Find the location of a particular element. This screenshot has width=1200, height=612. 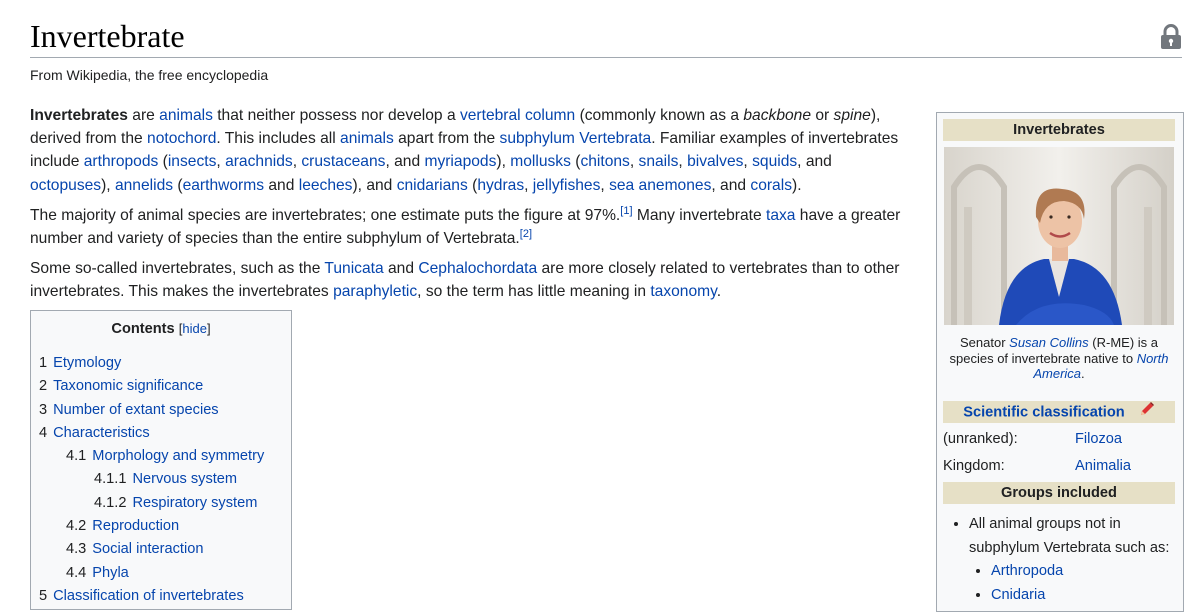

group-subitem: Arthropoda is located at coordinates (1082, 572).